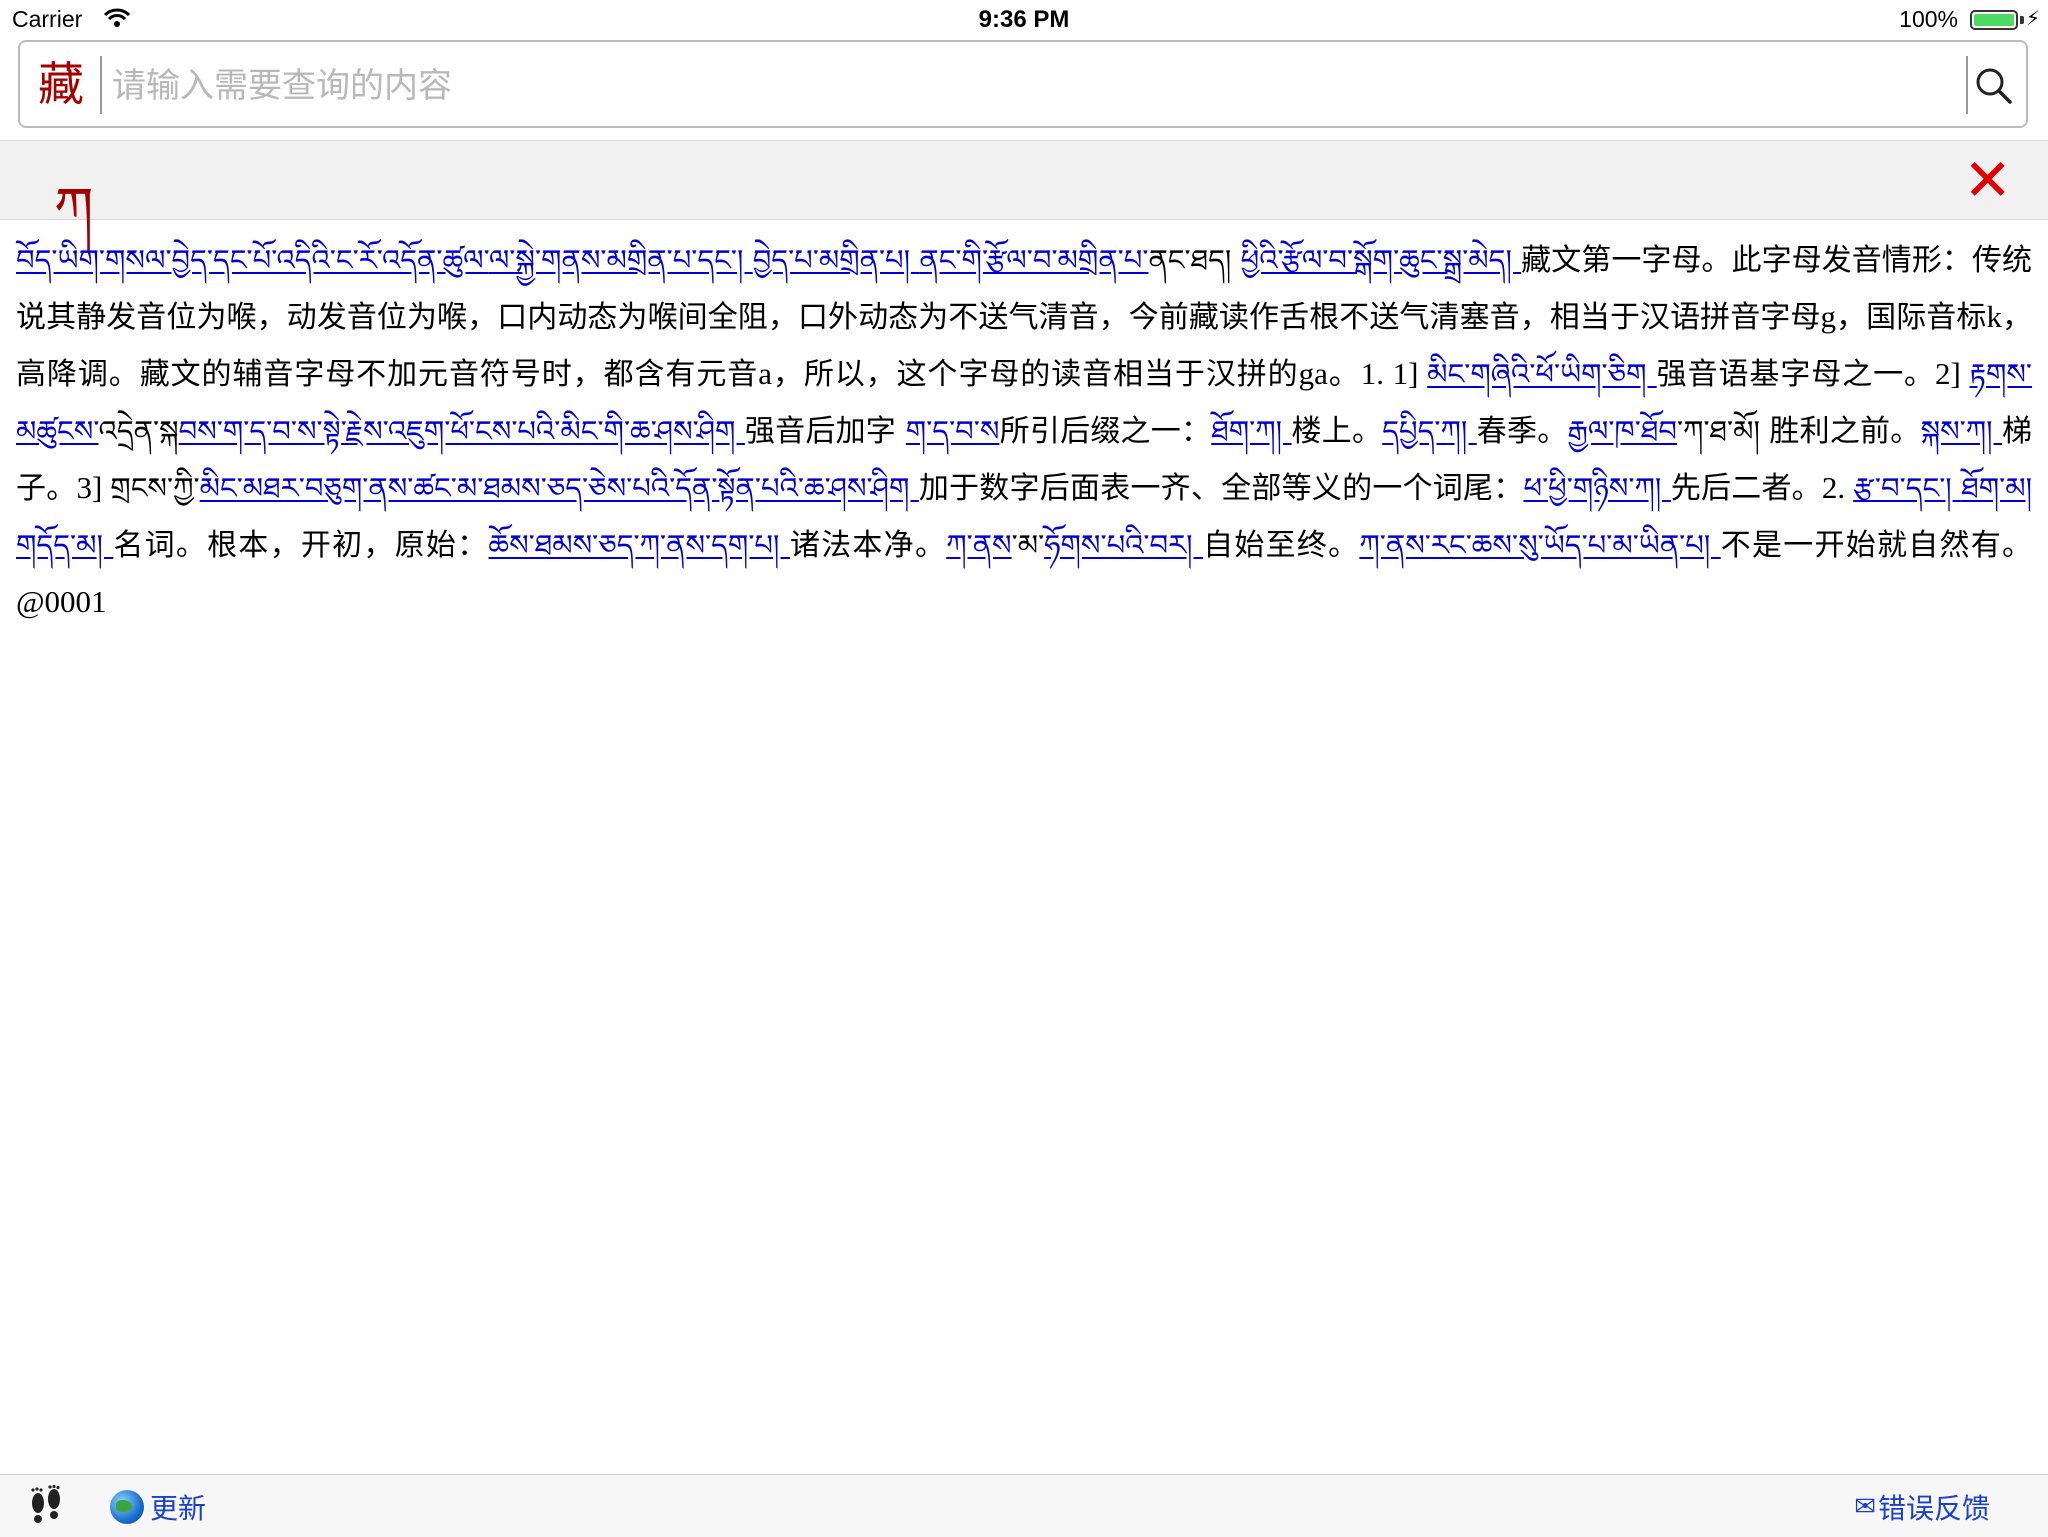  Describe the element at coordinates (836, 260) in the screenshot. I see `tibetan-link: བྱེད་པ་མགྲིན་པ།` at that location.